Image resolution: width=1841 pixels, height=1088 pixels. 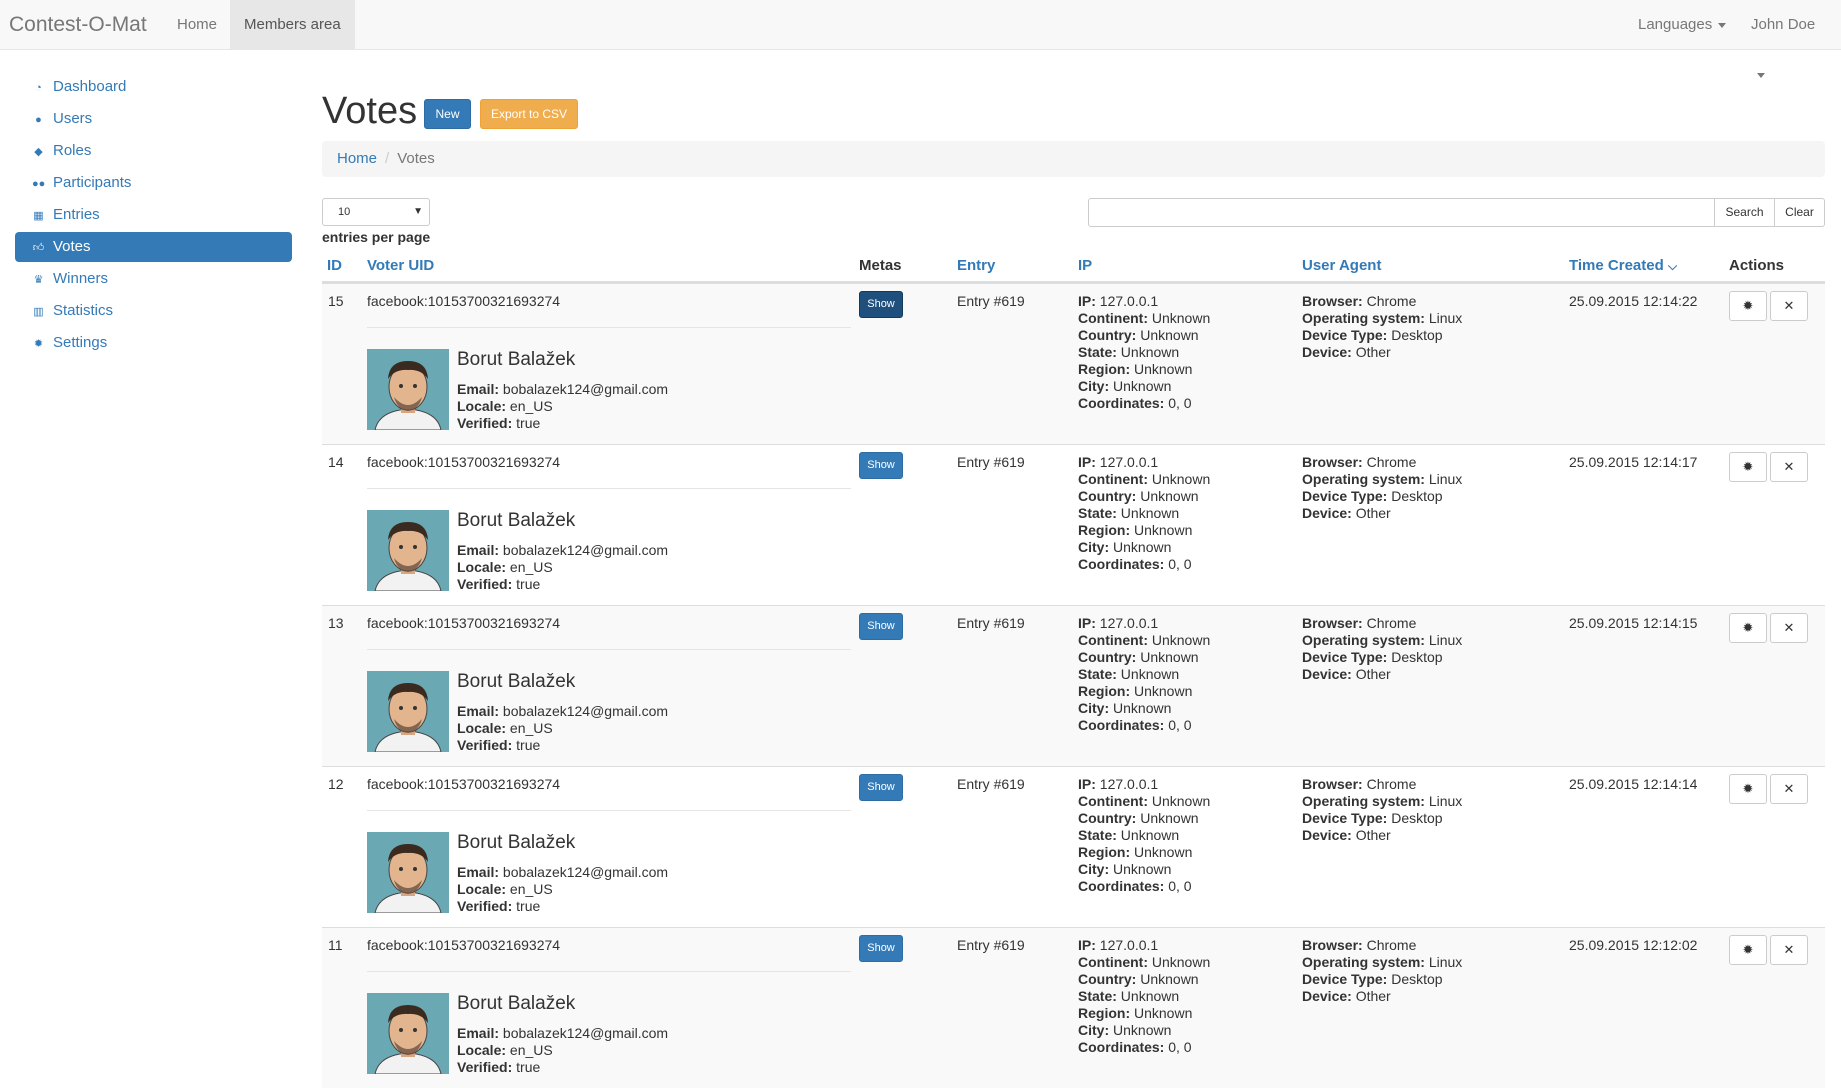 I want to click on vote-id: 14, so click(x=336, y=462).